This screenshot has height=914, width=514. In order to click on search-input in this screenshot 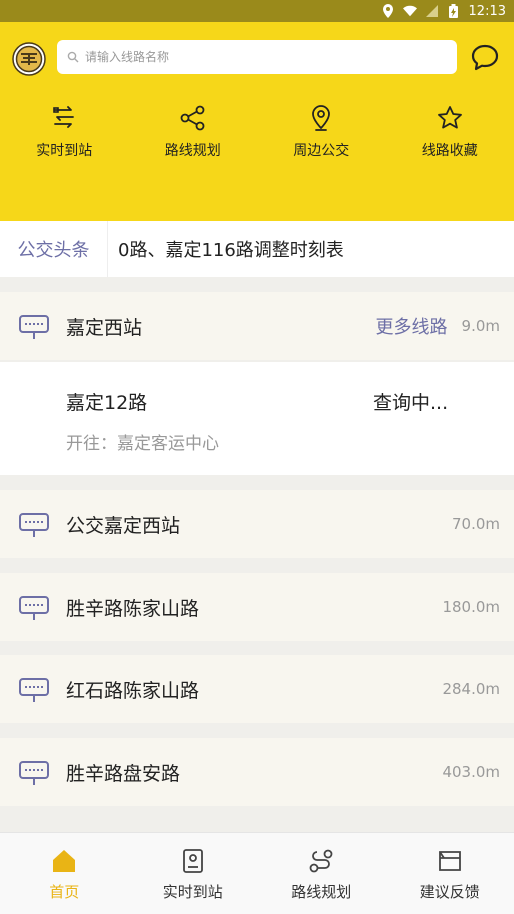, I will do `click(255, 57)`.